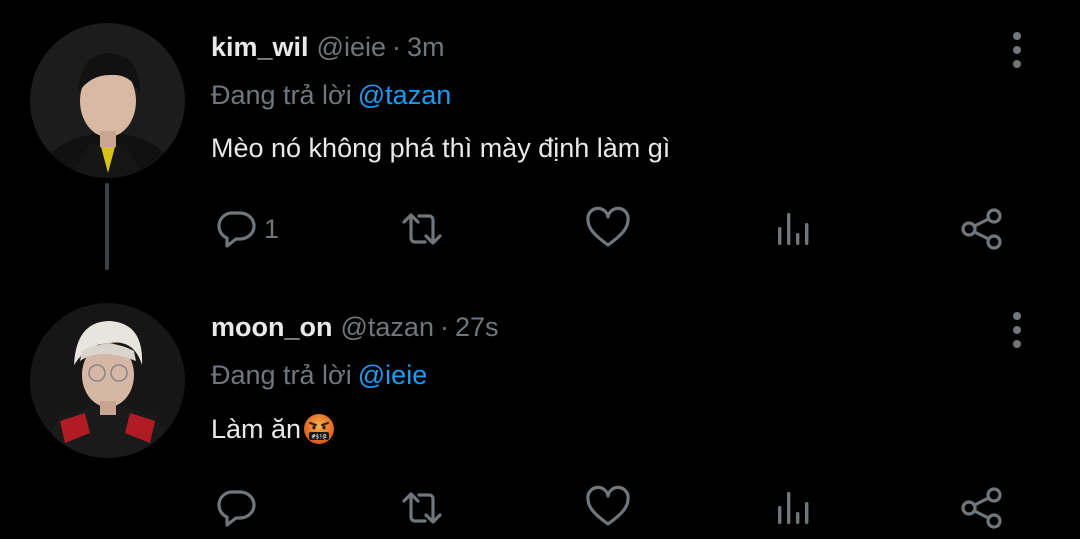 Image resolution: width=1080 pixels, height=539 pixels. What do you see at coordinates (477, 327) in the screenshot?
I see `timestamp: 27s` at bounding box center [477, 327].